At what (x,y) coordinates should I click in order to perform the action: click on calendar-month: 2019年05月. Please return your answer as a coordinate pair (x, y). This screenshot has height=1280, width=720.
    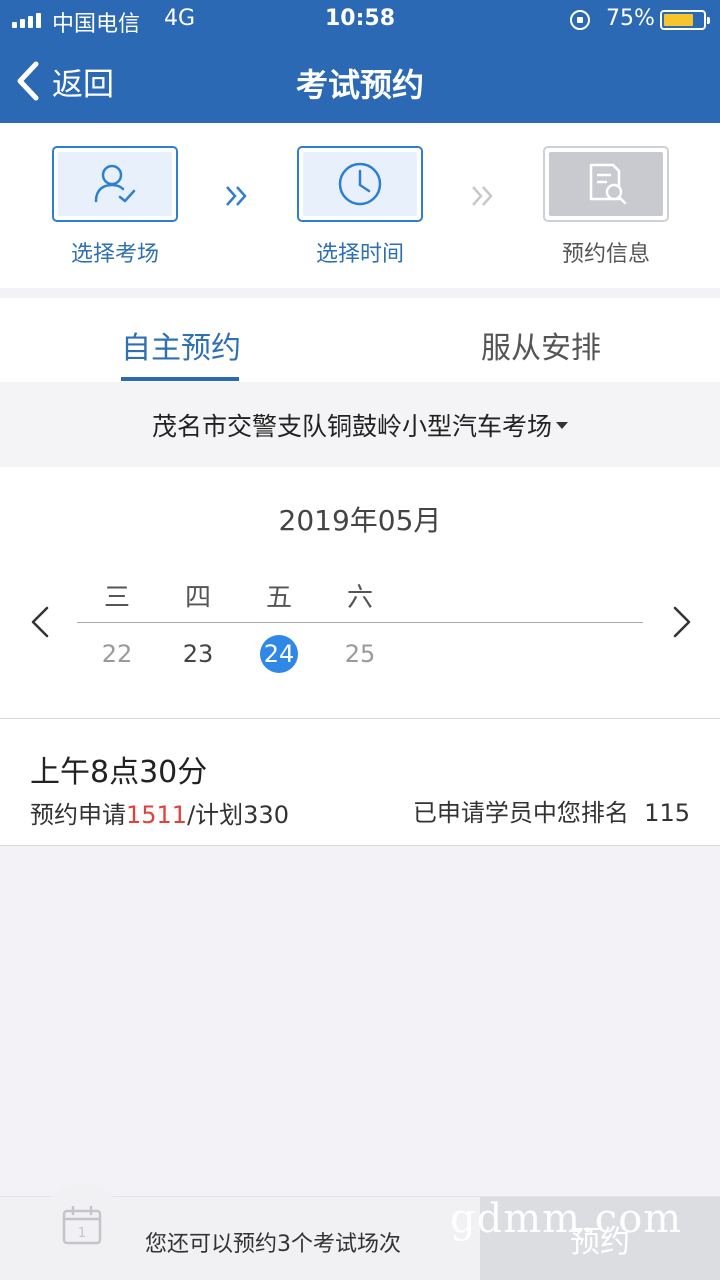
    Looking at the image, I should click on (360, 520).